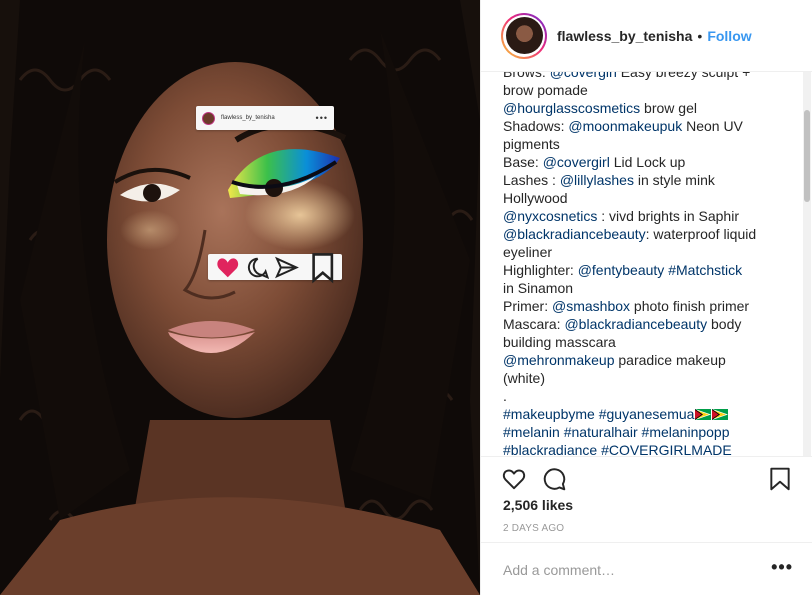 The width and height of the screenshot is (812, 595). I want to click on caption-text-segment: in style mink, so click(674, 180).